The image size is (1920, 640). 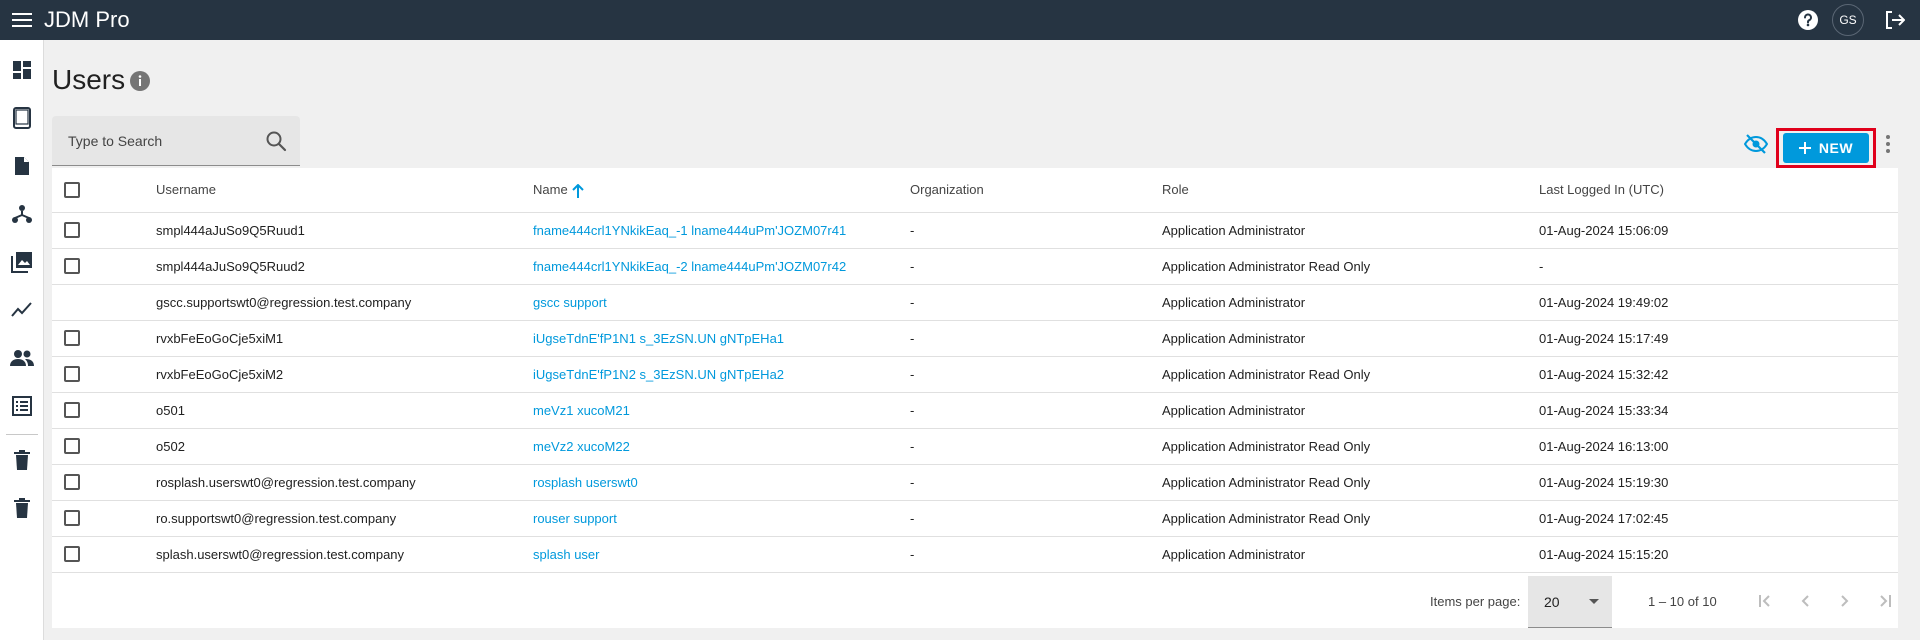 What do you see at coordinates (344, 190) in the screenshot?
I see `column-header-username: Username` at bounding box center [344, 190].